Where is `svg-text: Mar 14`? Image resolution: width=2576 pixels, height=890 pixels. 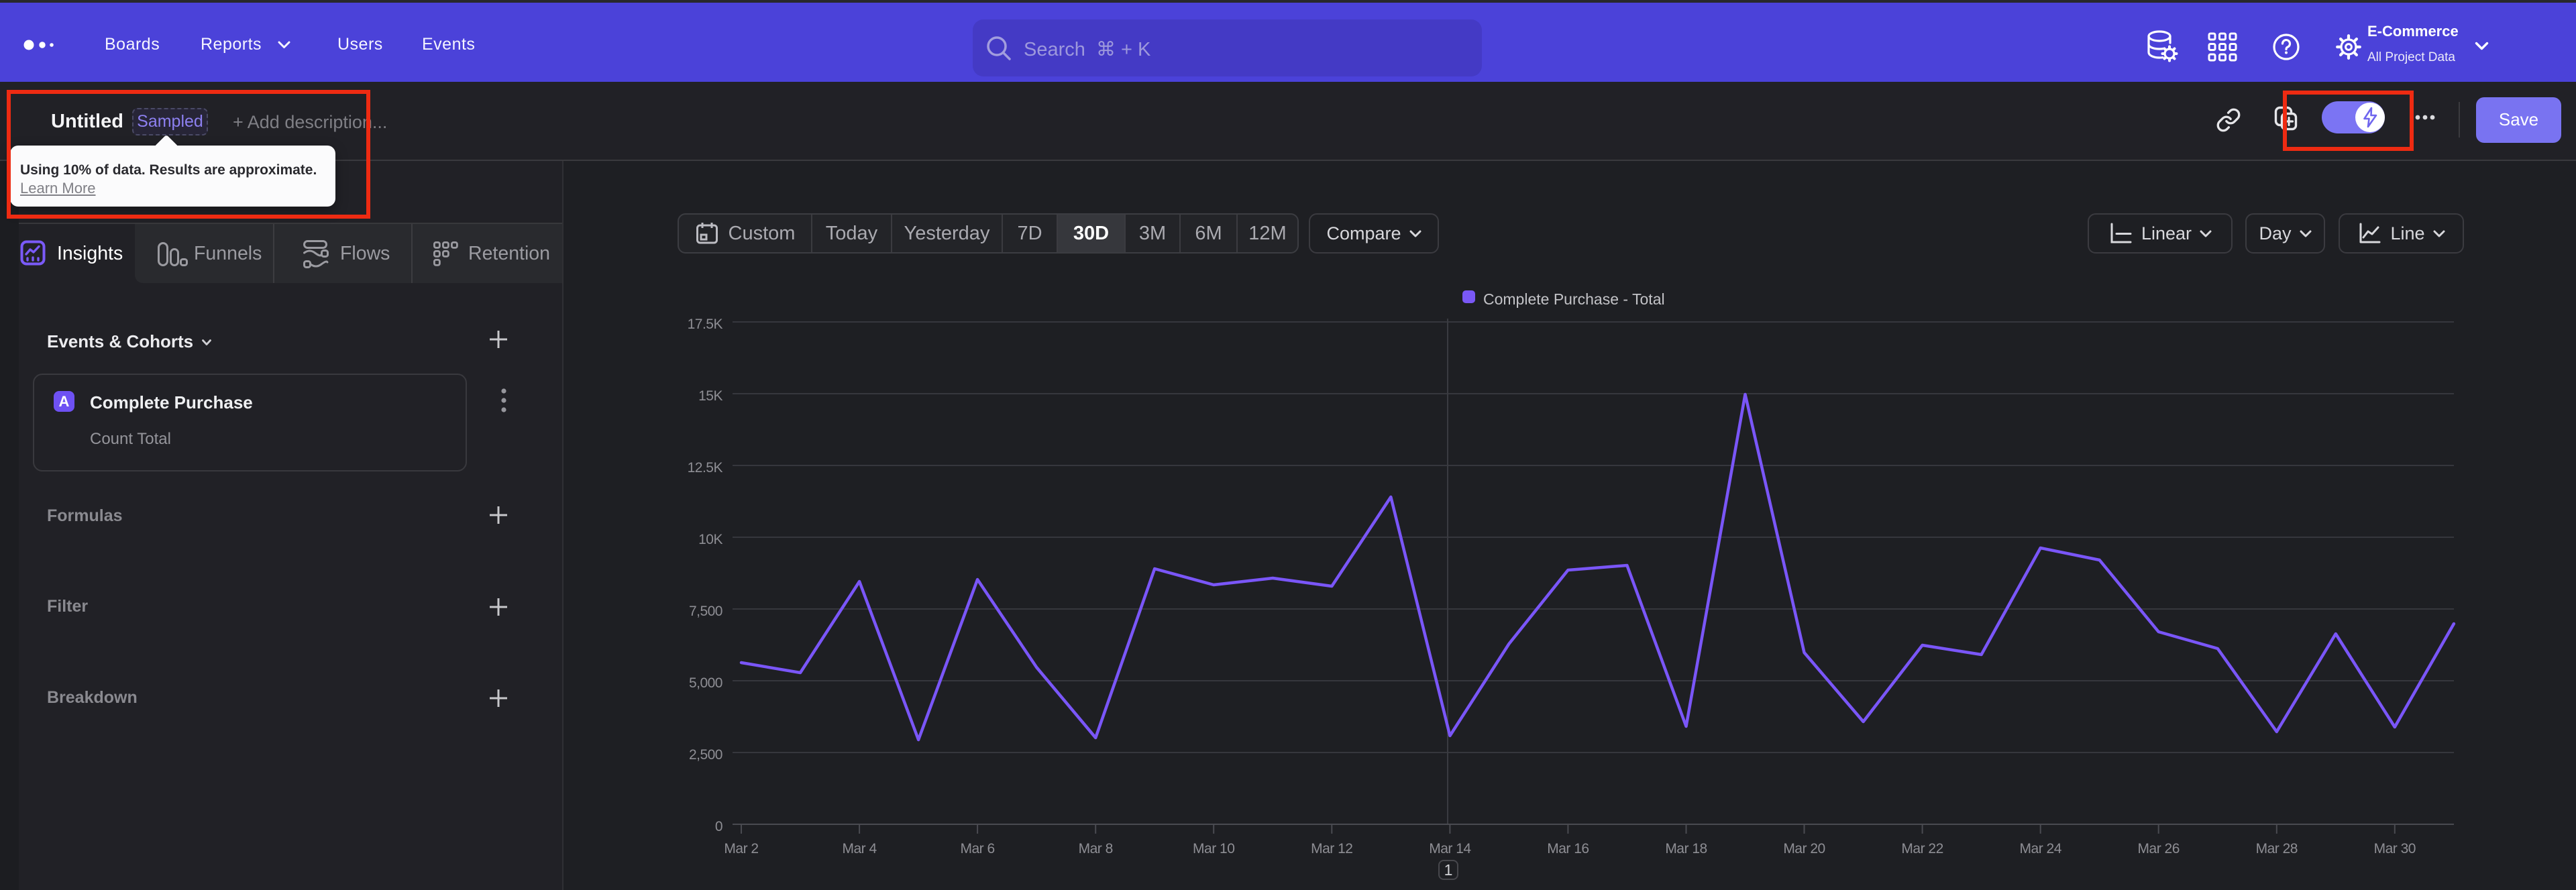 svg-text: Mar 14 is located at coordinates (1450, 848).